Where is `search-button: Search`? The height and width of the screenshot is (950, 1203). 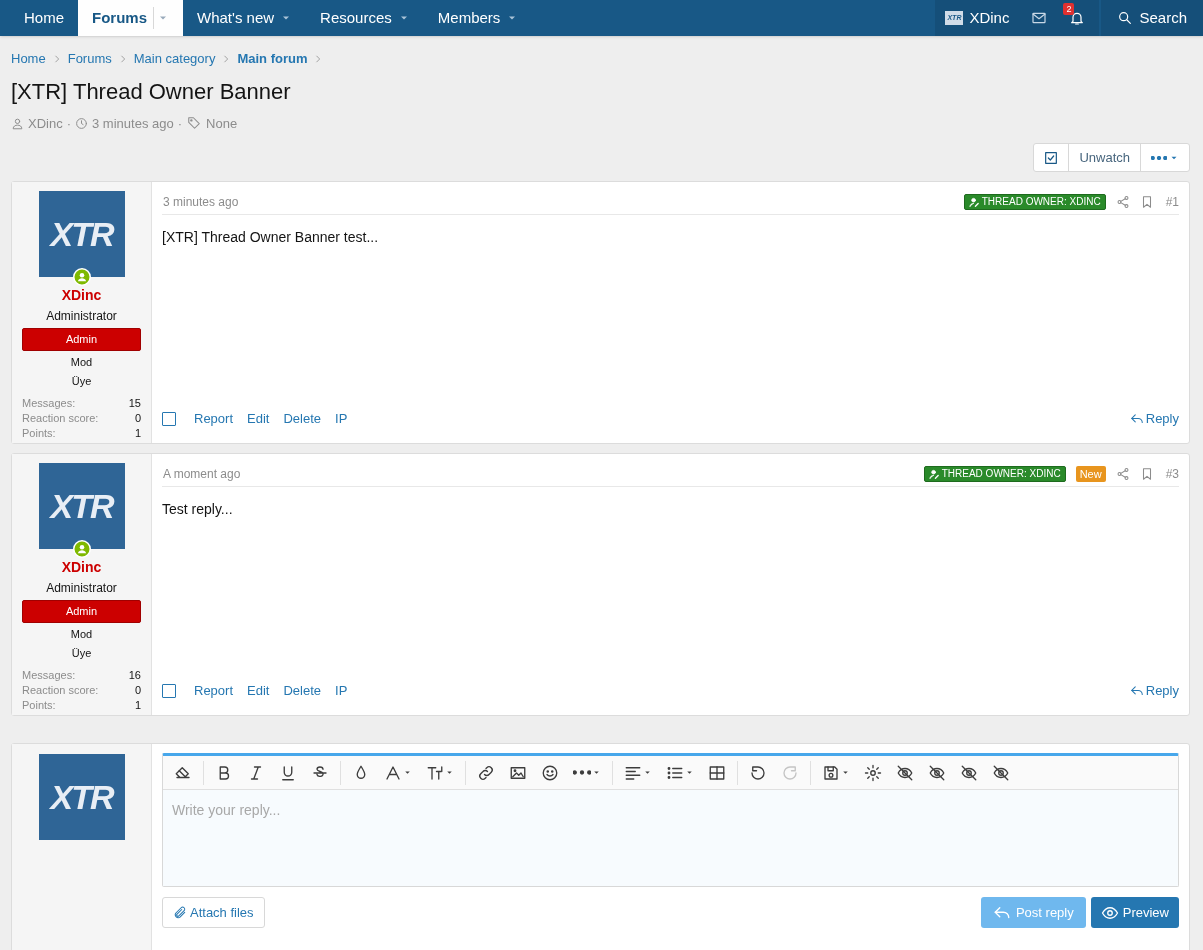 search-button: Search is located at coordinates (1152, 18).